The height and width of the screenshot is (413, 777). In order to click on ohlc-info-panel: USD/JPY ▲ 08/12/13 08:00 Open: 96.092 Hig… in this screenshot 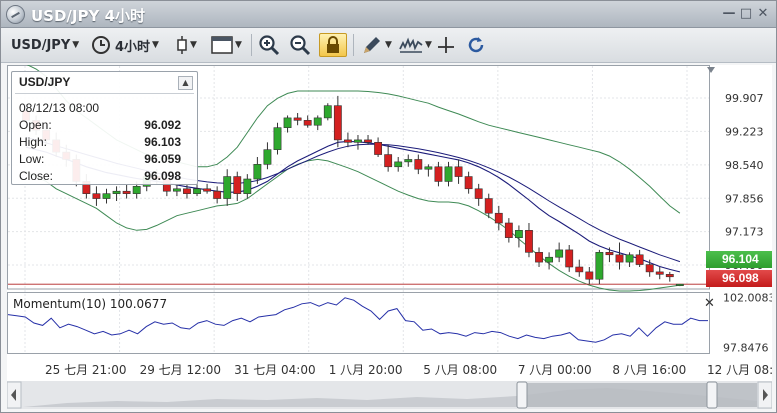, I will do `click(104, 128)`.